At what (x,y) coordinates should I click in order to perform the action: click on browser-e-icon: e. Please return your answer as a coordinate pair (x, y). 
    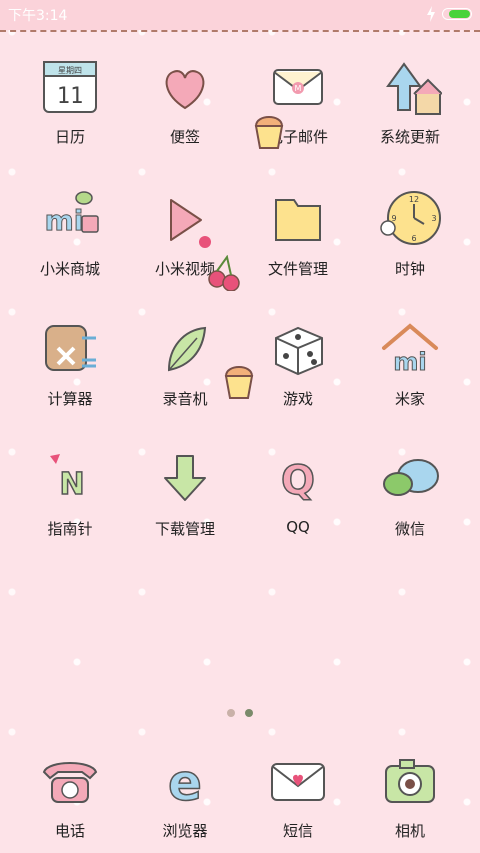
    Looking at the image, I should click on (184, 783).